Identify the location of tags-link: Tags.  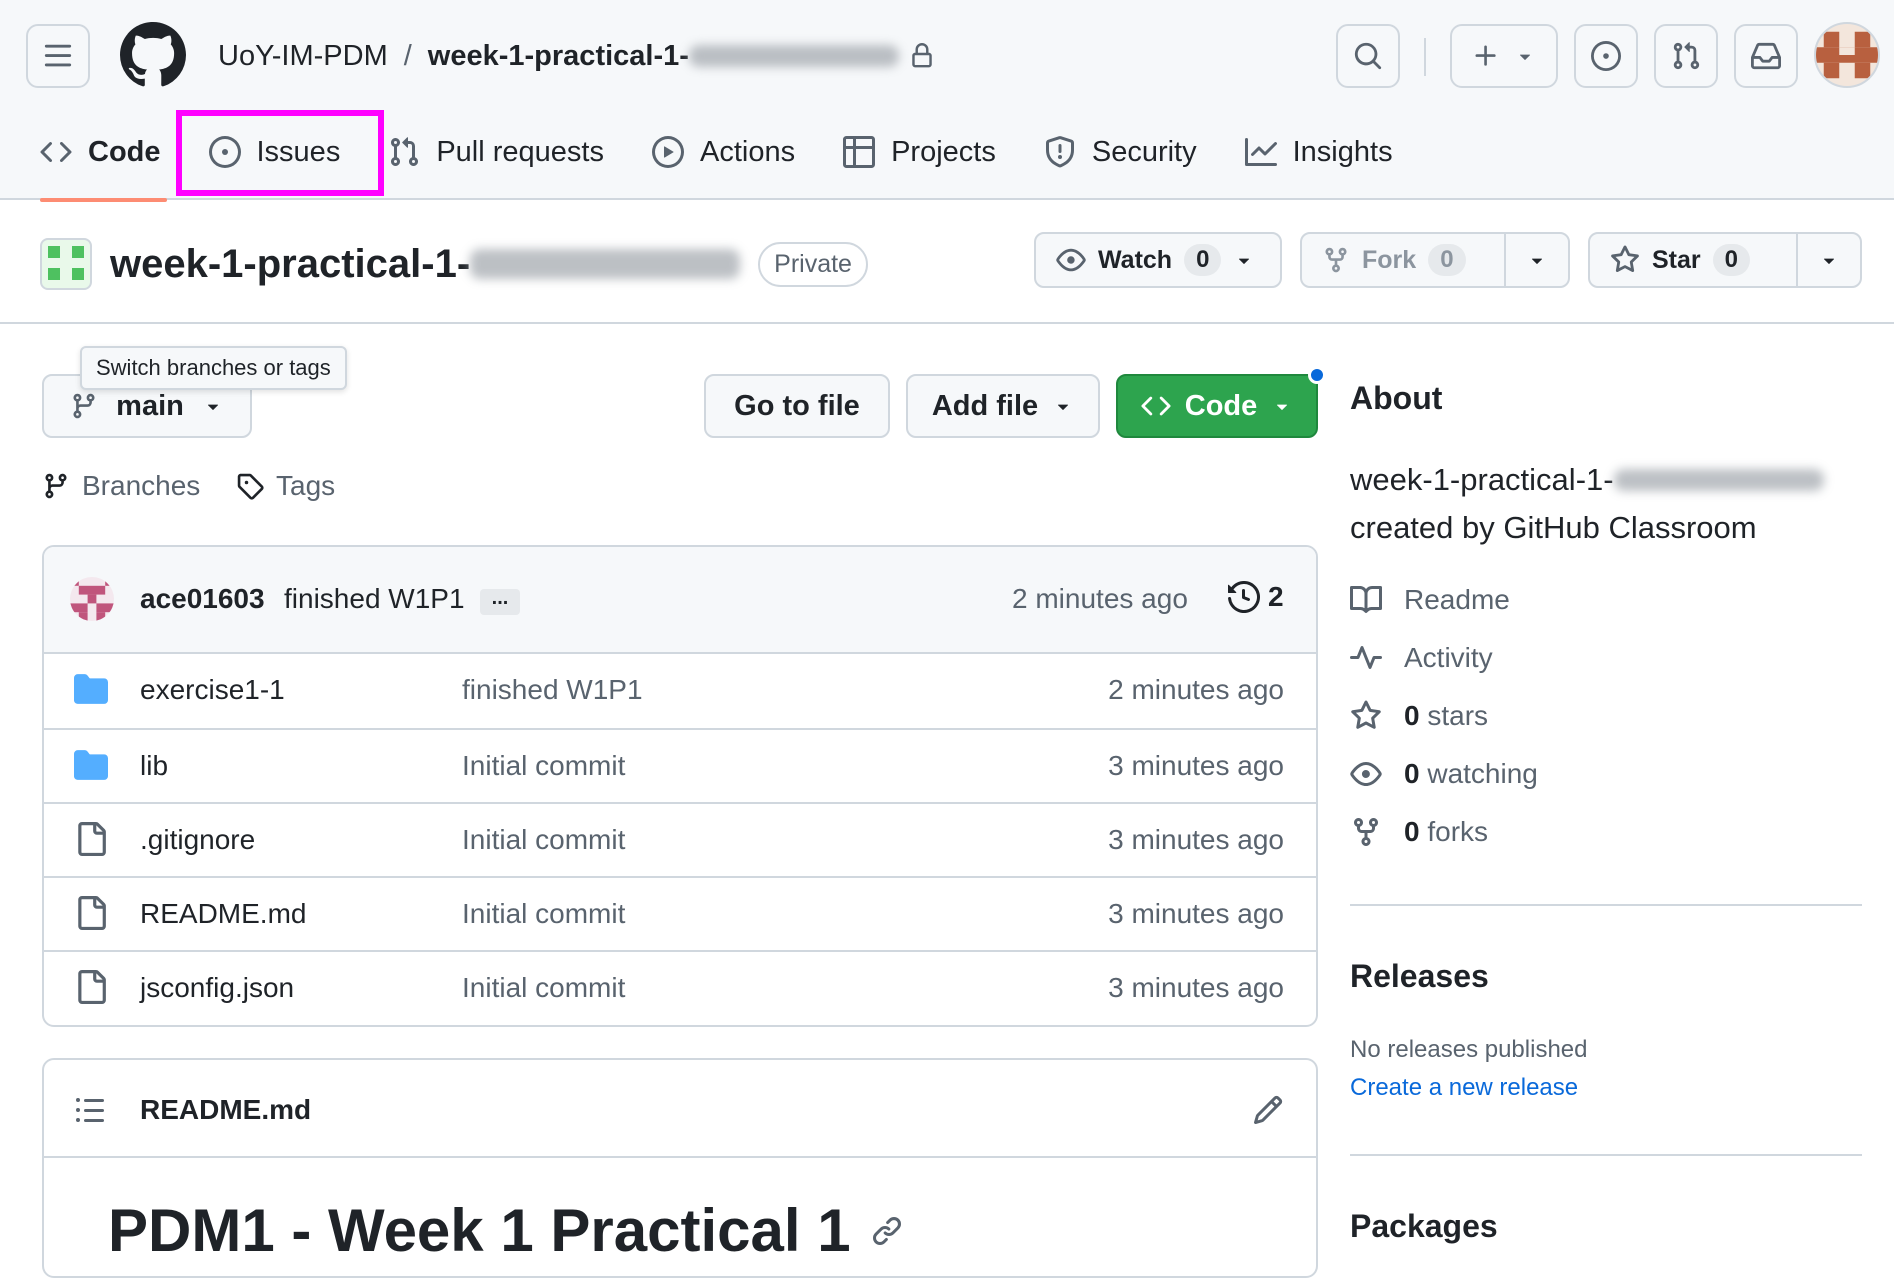
(285, 486).